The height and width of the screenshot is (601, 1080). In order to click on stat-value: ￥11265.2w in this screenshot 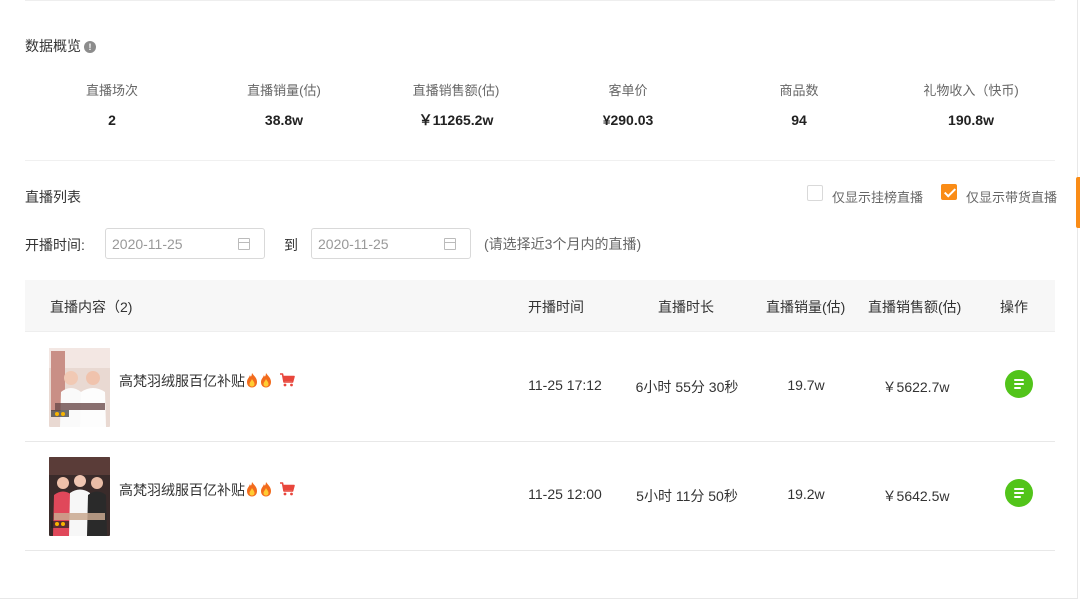, I will do `click(456, 120)`.